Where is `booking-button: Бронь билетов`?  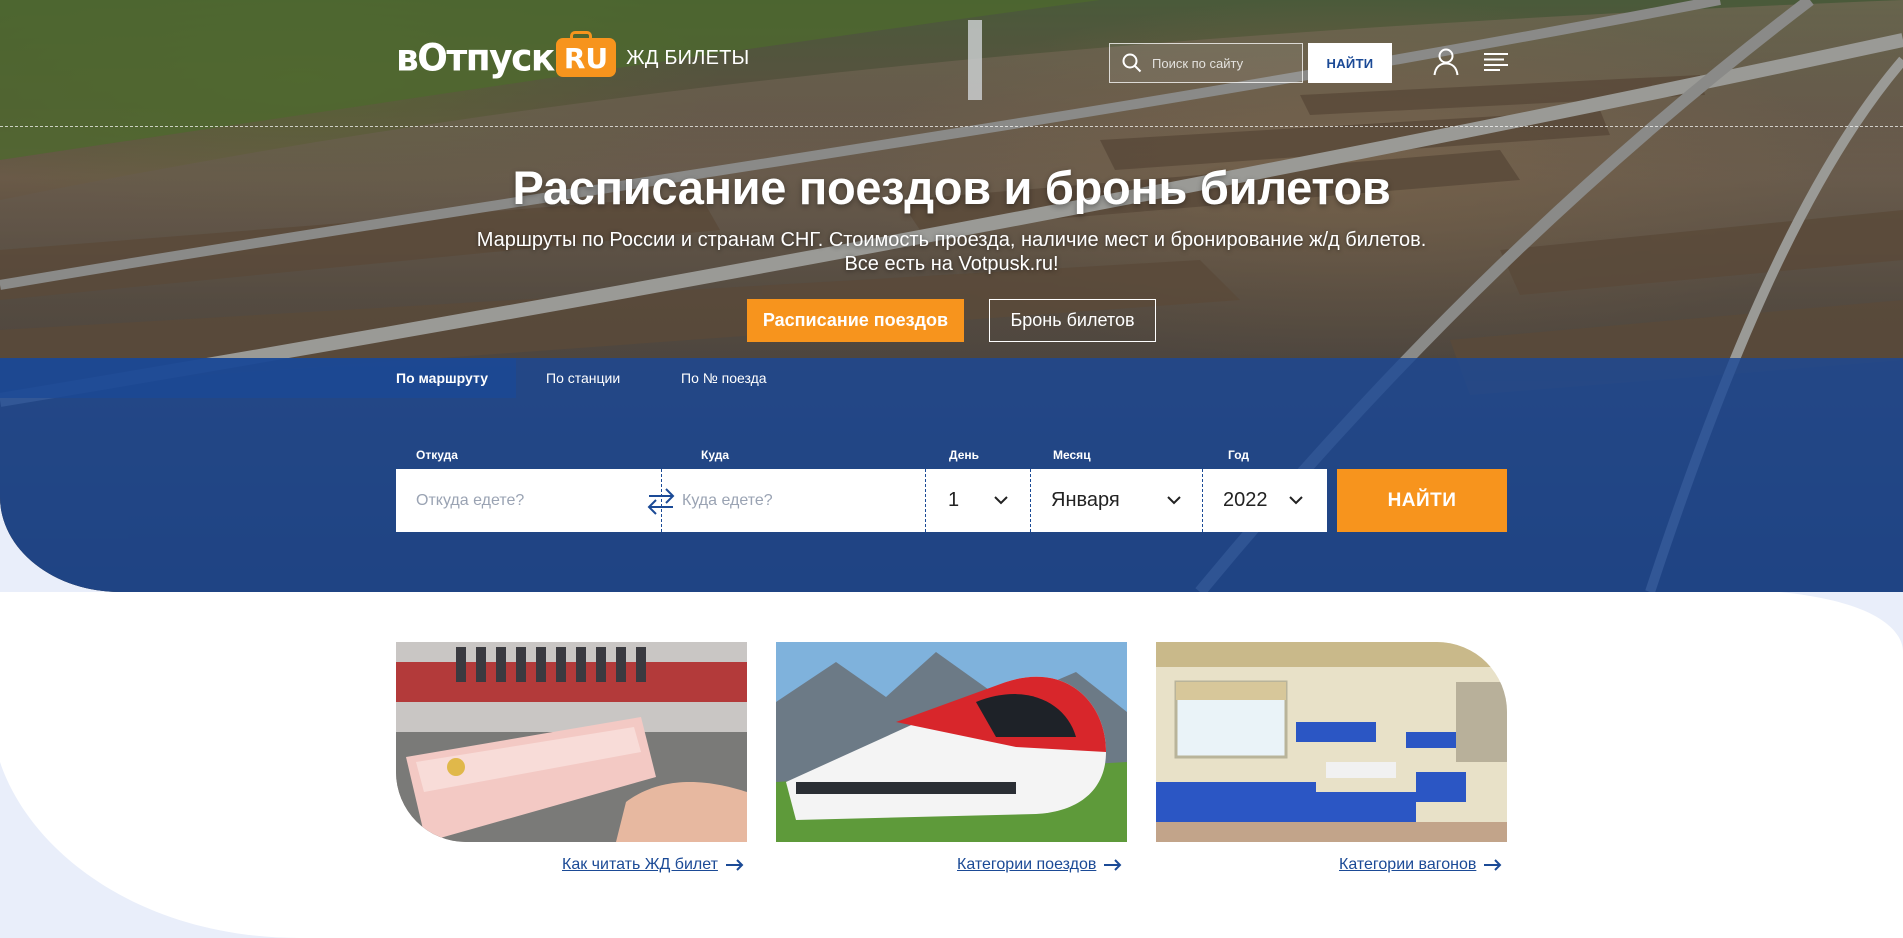 booking-button: Бронь билетов is located at coordinates (1072, 320).